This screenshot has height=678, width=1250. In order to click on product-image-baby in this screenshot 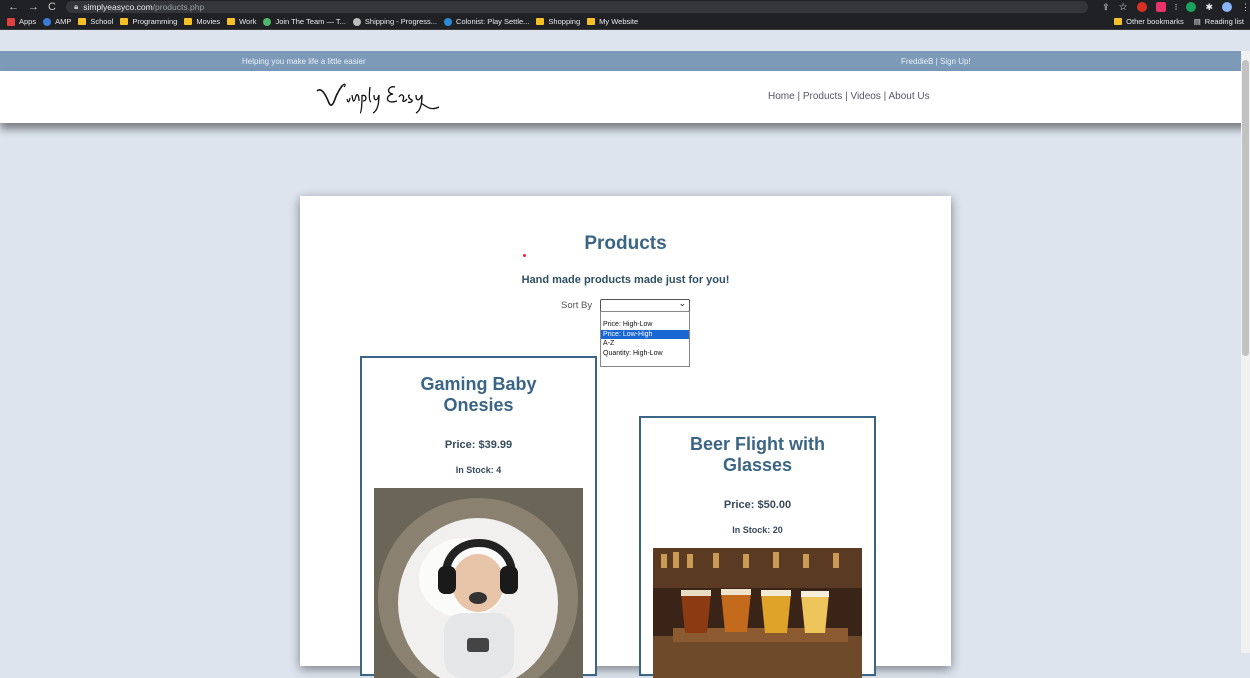, I will do `click(478, 583)`.